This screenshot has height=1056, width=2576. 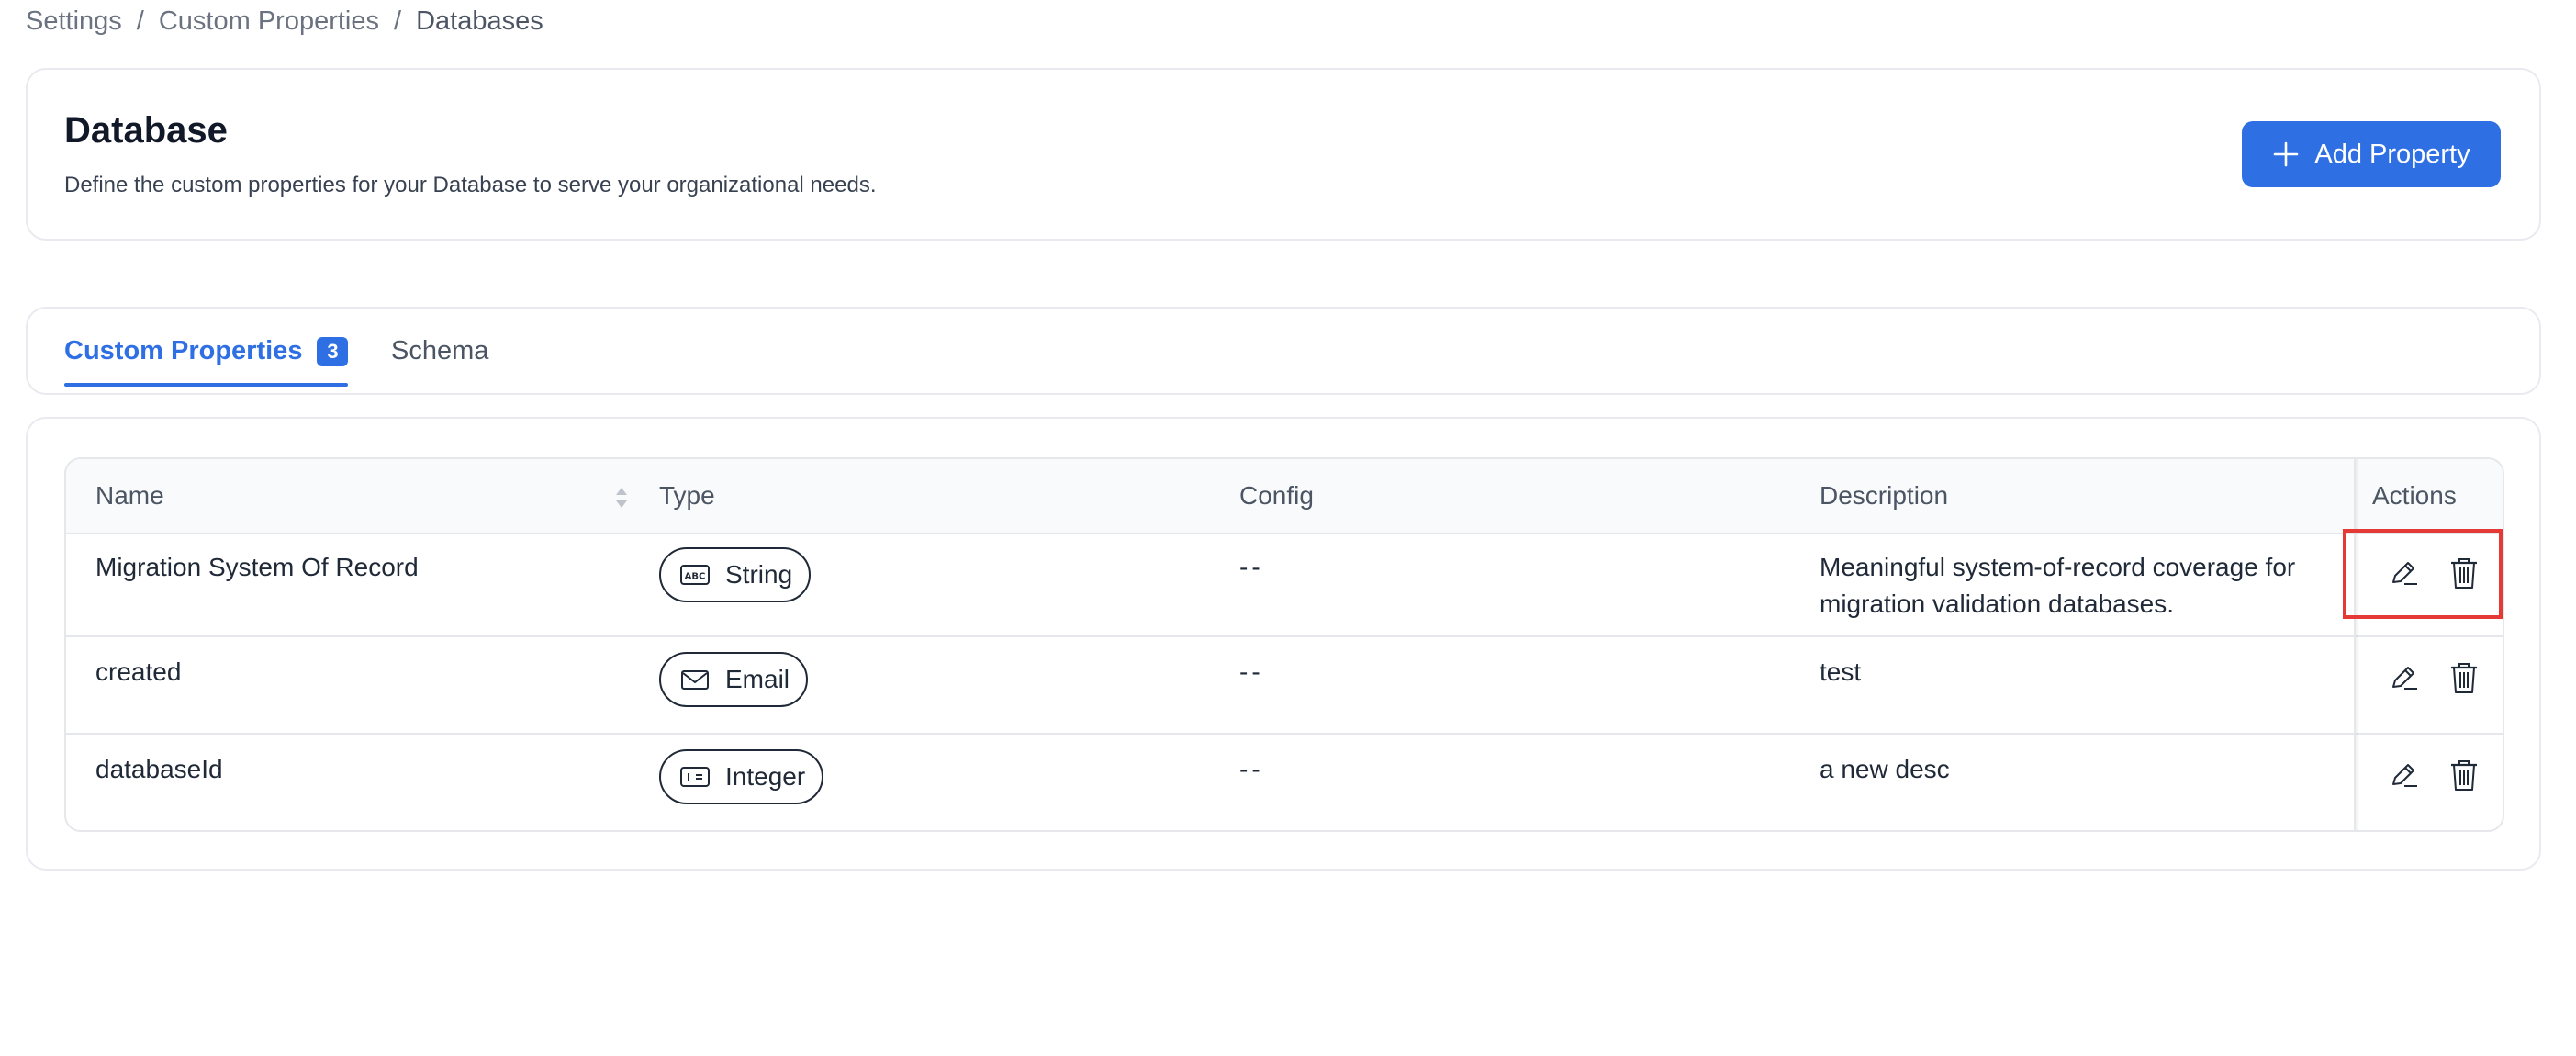 What do you see at coordinates (2356, 644) in the screenshot?
I see `actions-column-divider` at bounding box center [2356, 644].